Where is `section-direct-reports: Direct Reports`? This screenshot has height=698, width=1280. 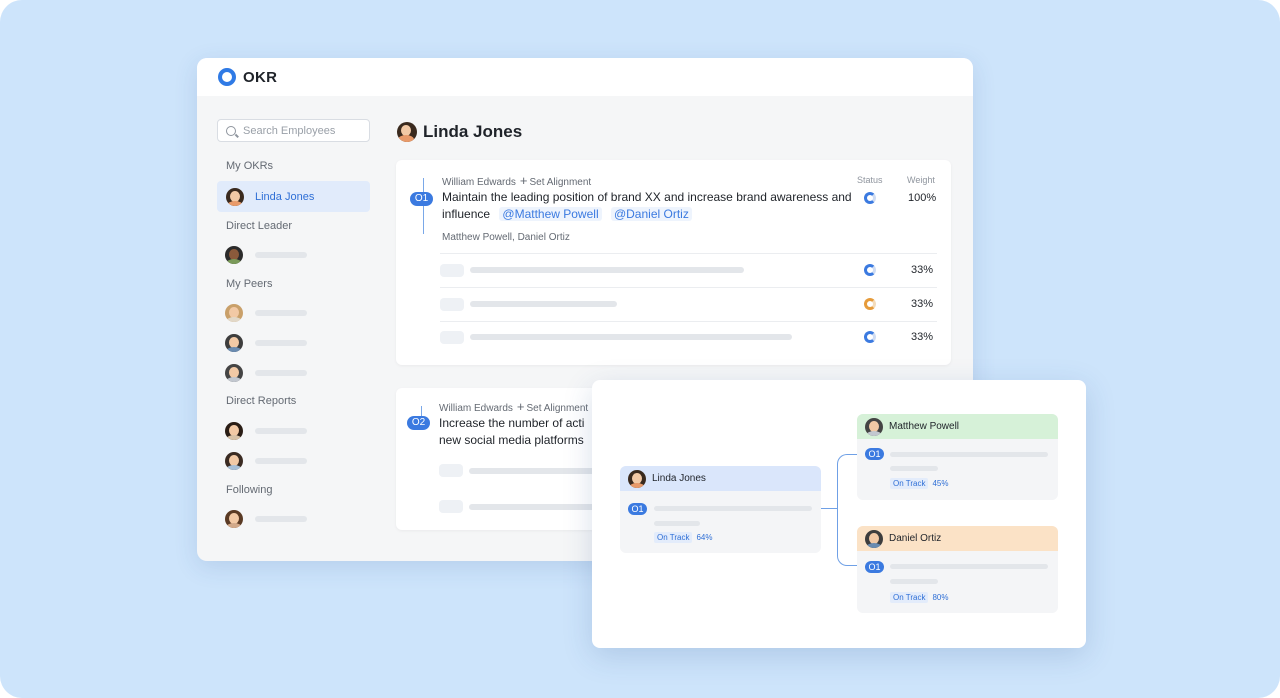 section-direct-reports: Direct Reports is located at coordinates (261, 401).